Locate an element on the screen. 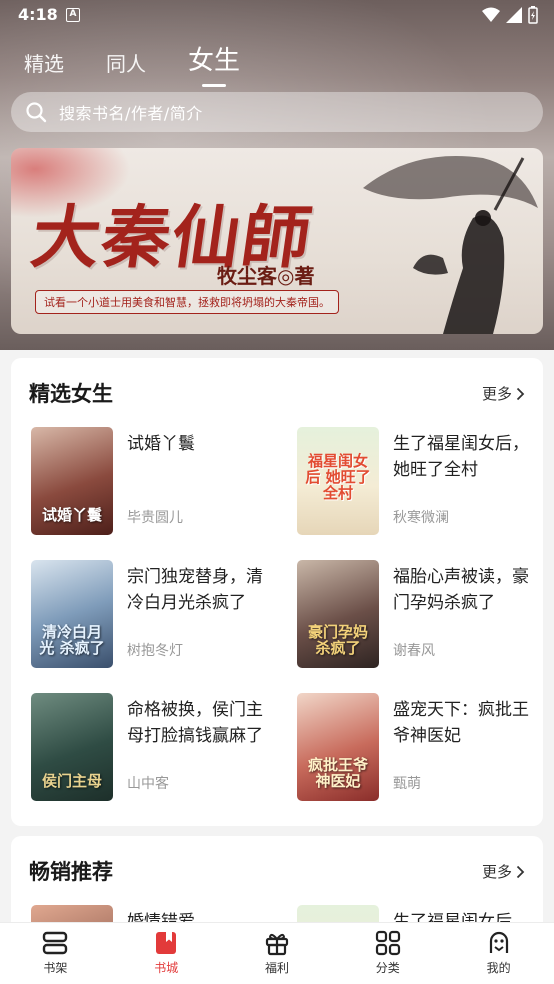 This screenshot has height=984, width=554. book-cover: 疯批王爷 神医妃 is located at coordinates (338, 747).